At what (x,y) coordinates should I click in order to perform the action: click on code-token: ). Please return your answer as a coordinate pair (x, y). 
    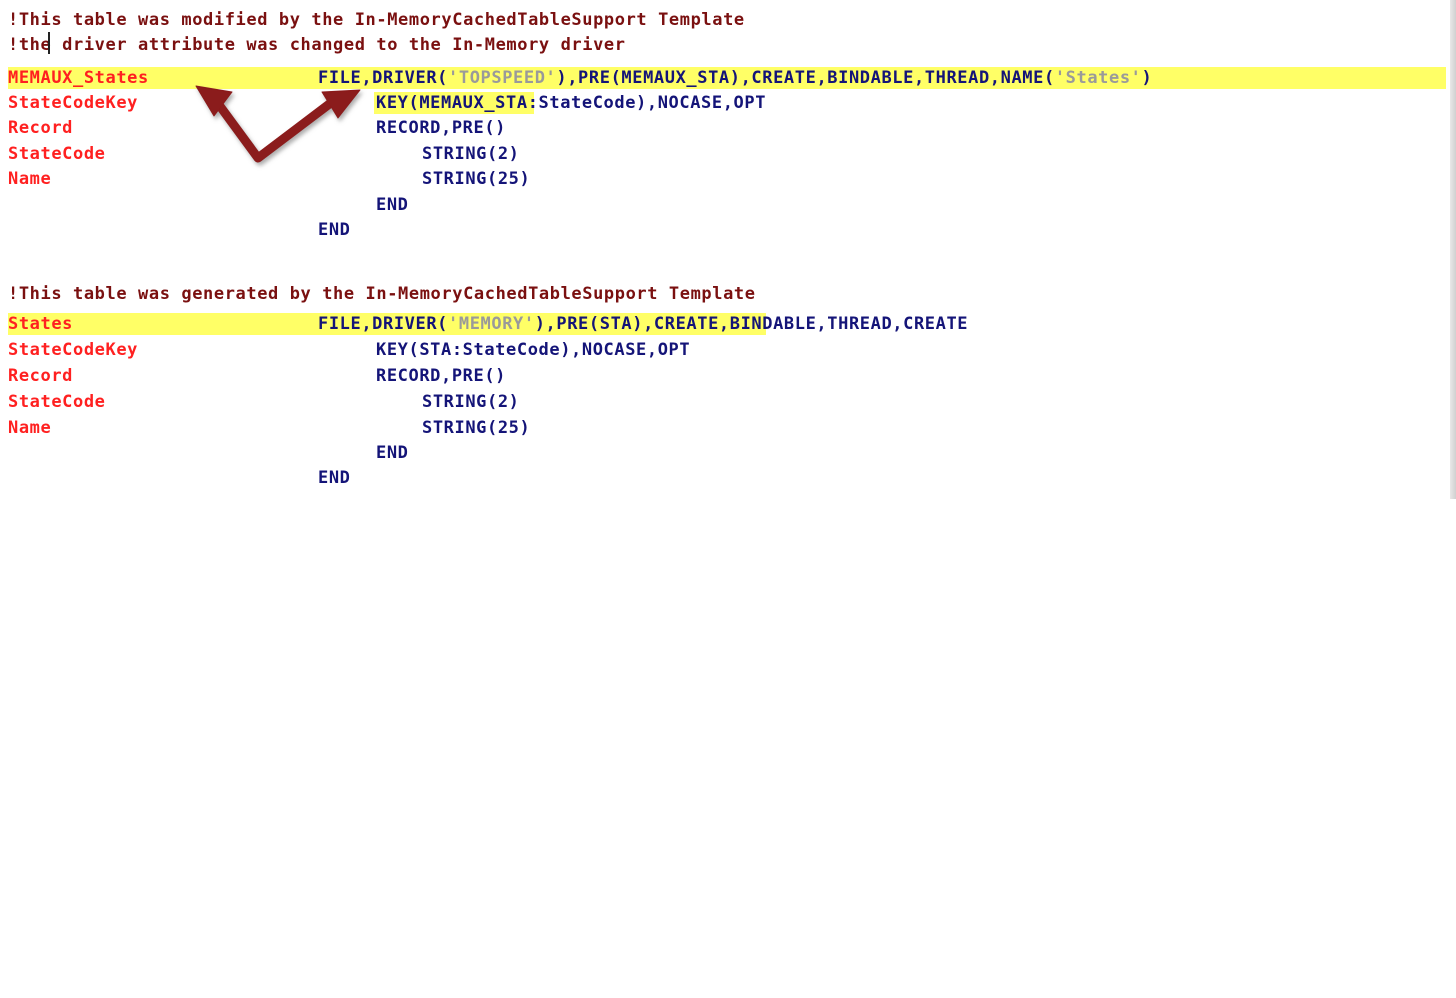
    Looking at the image, I should click on (1147, 78).